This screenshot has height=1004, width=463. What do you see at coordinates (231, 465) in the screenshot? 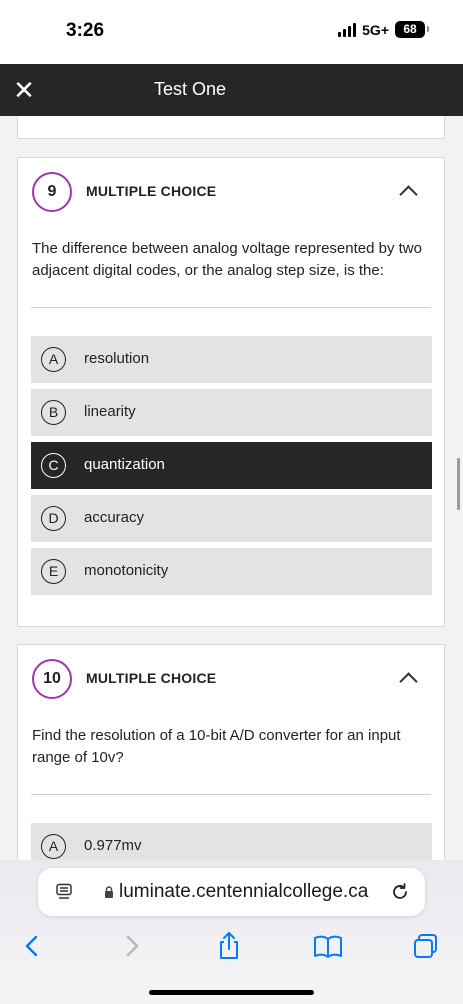
I see `option-c: C quantization` at bounding box center [231, 465].